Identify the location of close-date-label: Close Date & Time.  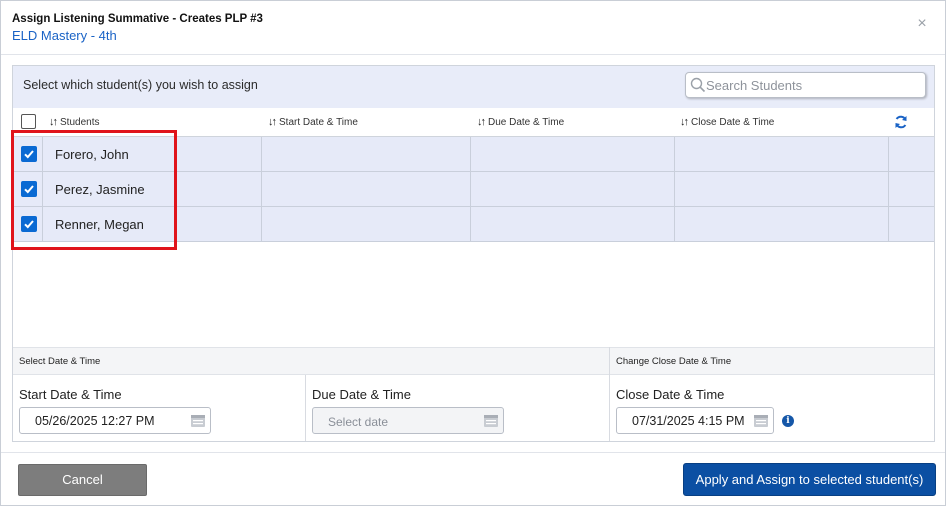
(670, 394).